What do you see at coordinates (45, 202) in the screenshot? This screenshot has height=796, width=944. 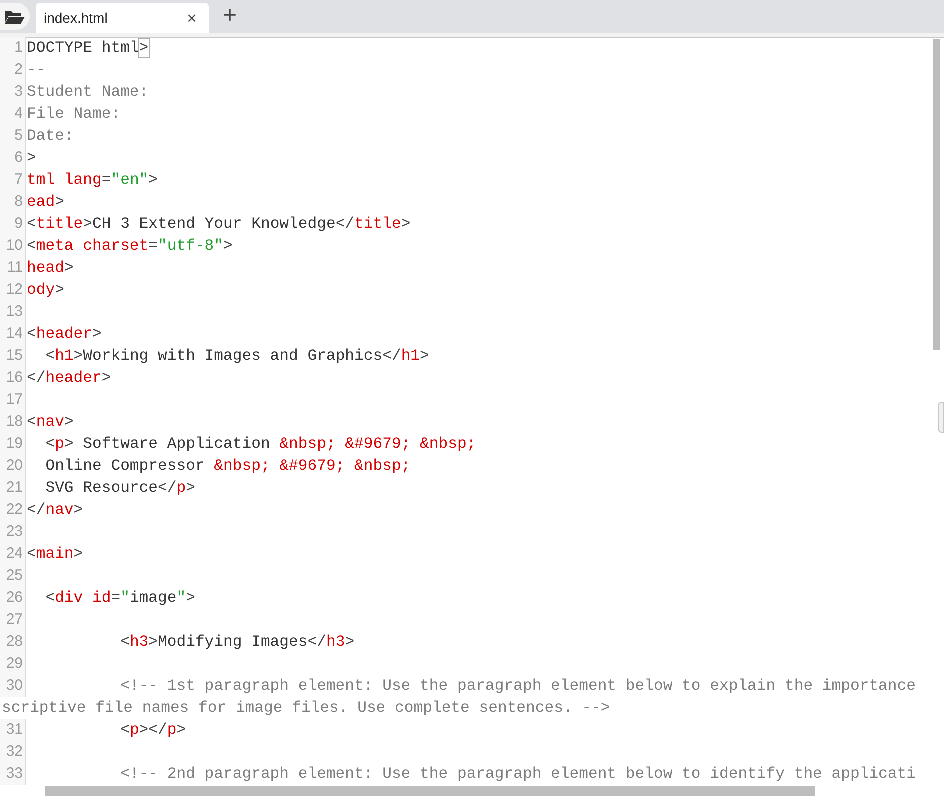 I see `code-line: ead>` at bounding box center [45, 202].